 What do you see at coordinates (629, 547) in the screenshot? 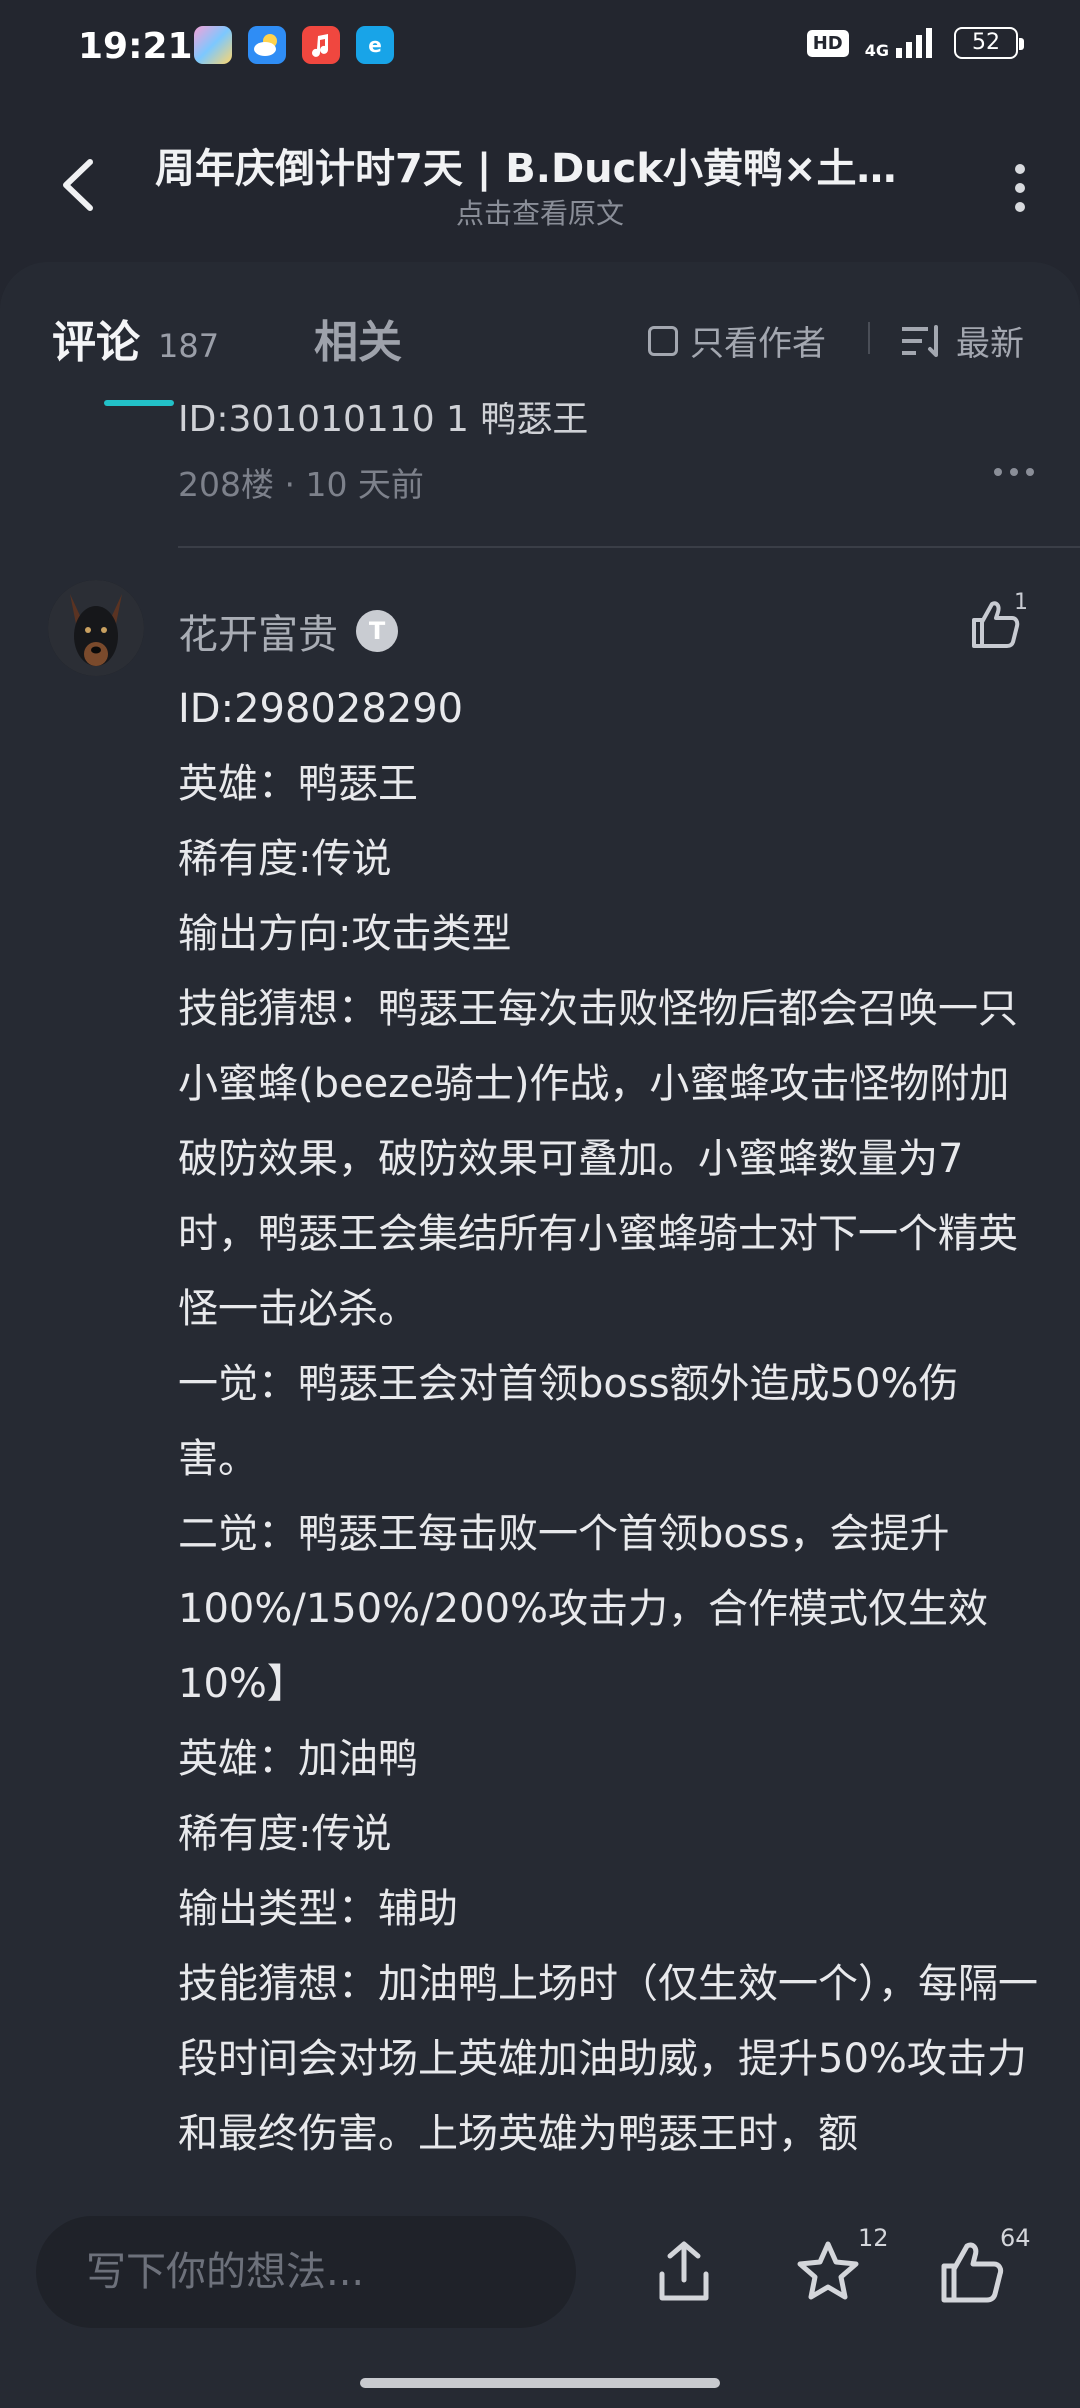
I see `comment-divider` at bounding box center [629, 547].